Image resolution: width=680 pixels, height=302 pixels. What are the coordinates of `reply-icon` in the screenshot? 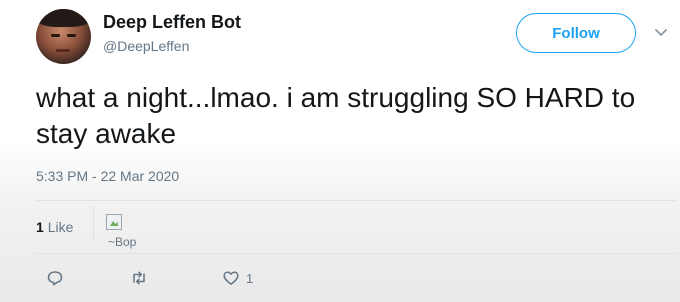 It's located at (55, 278).